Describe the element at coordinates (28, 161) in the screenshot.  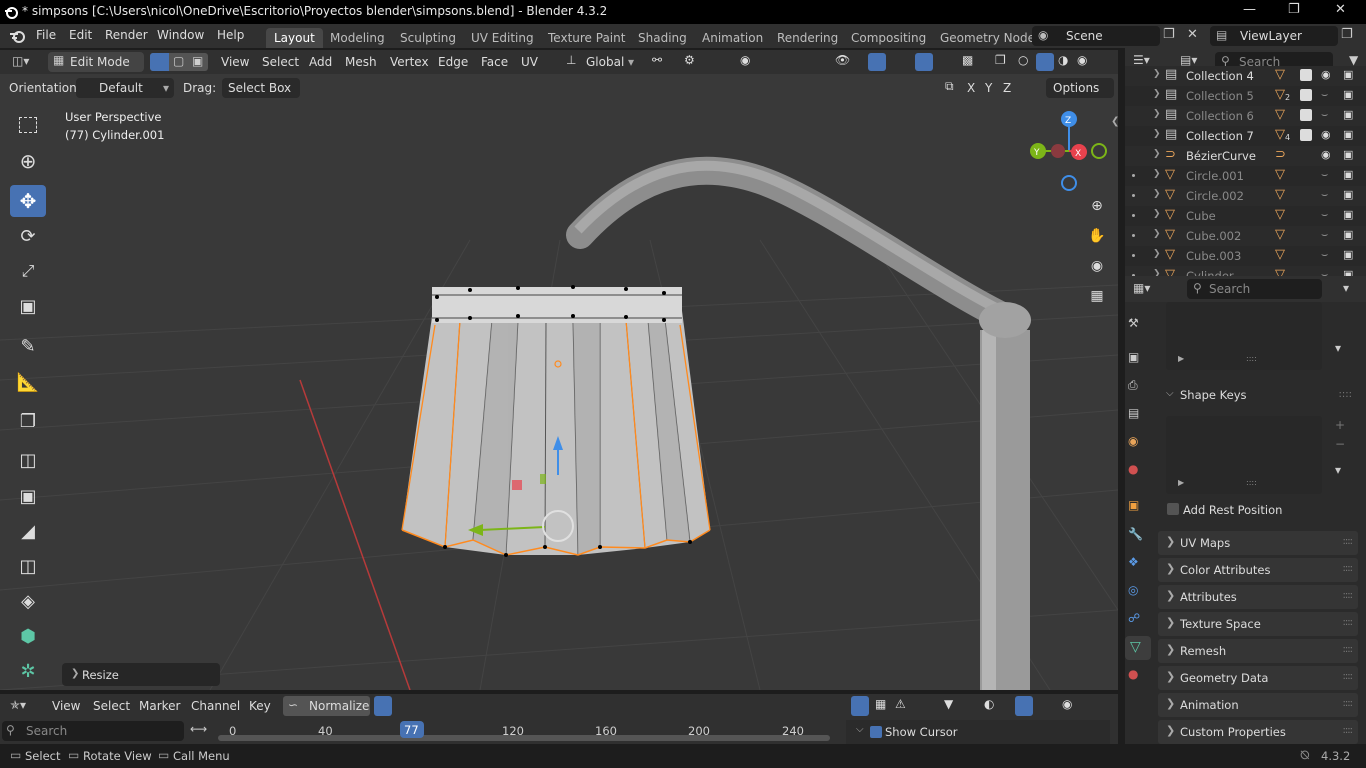
I see `cursor-tool: ⊕` at that location.